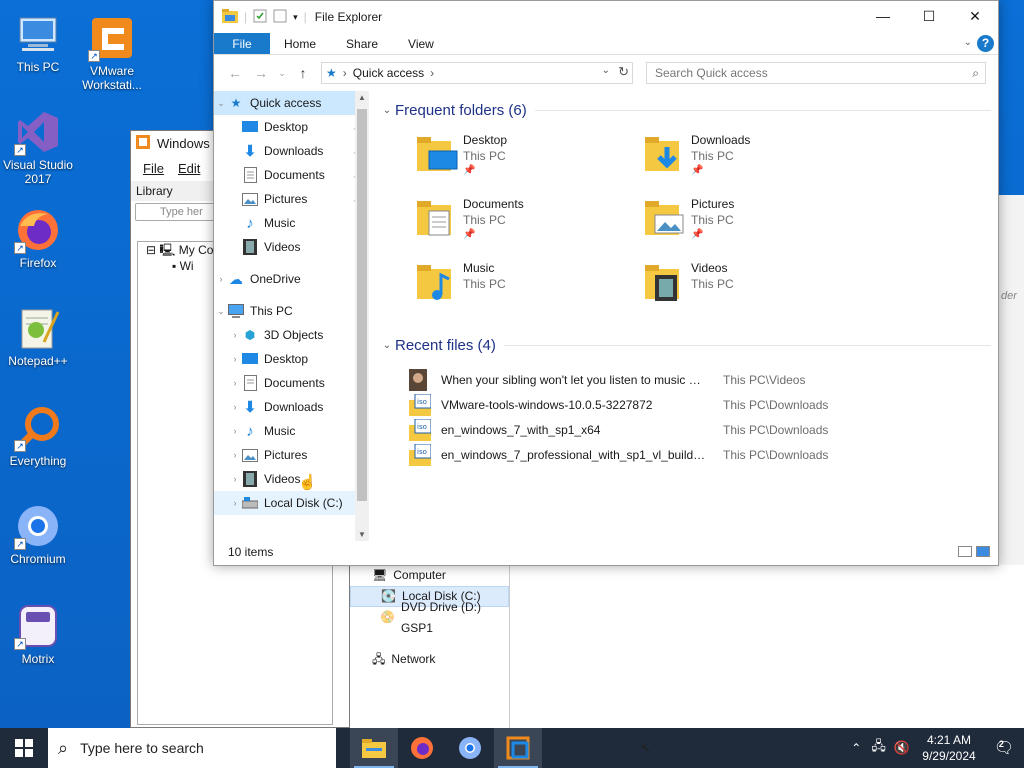  Describe the element at coordinates (929, 16) in the screenshot. I see `maximize-button: ☐` at that location.